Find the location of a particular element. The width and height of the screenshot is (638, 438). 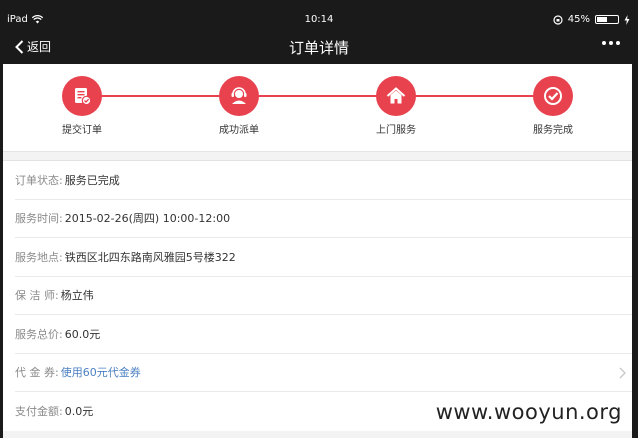

progress-line is located at coordinates (318, 96).